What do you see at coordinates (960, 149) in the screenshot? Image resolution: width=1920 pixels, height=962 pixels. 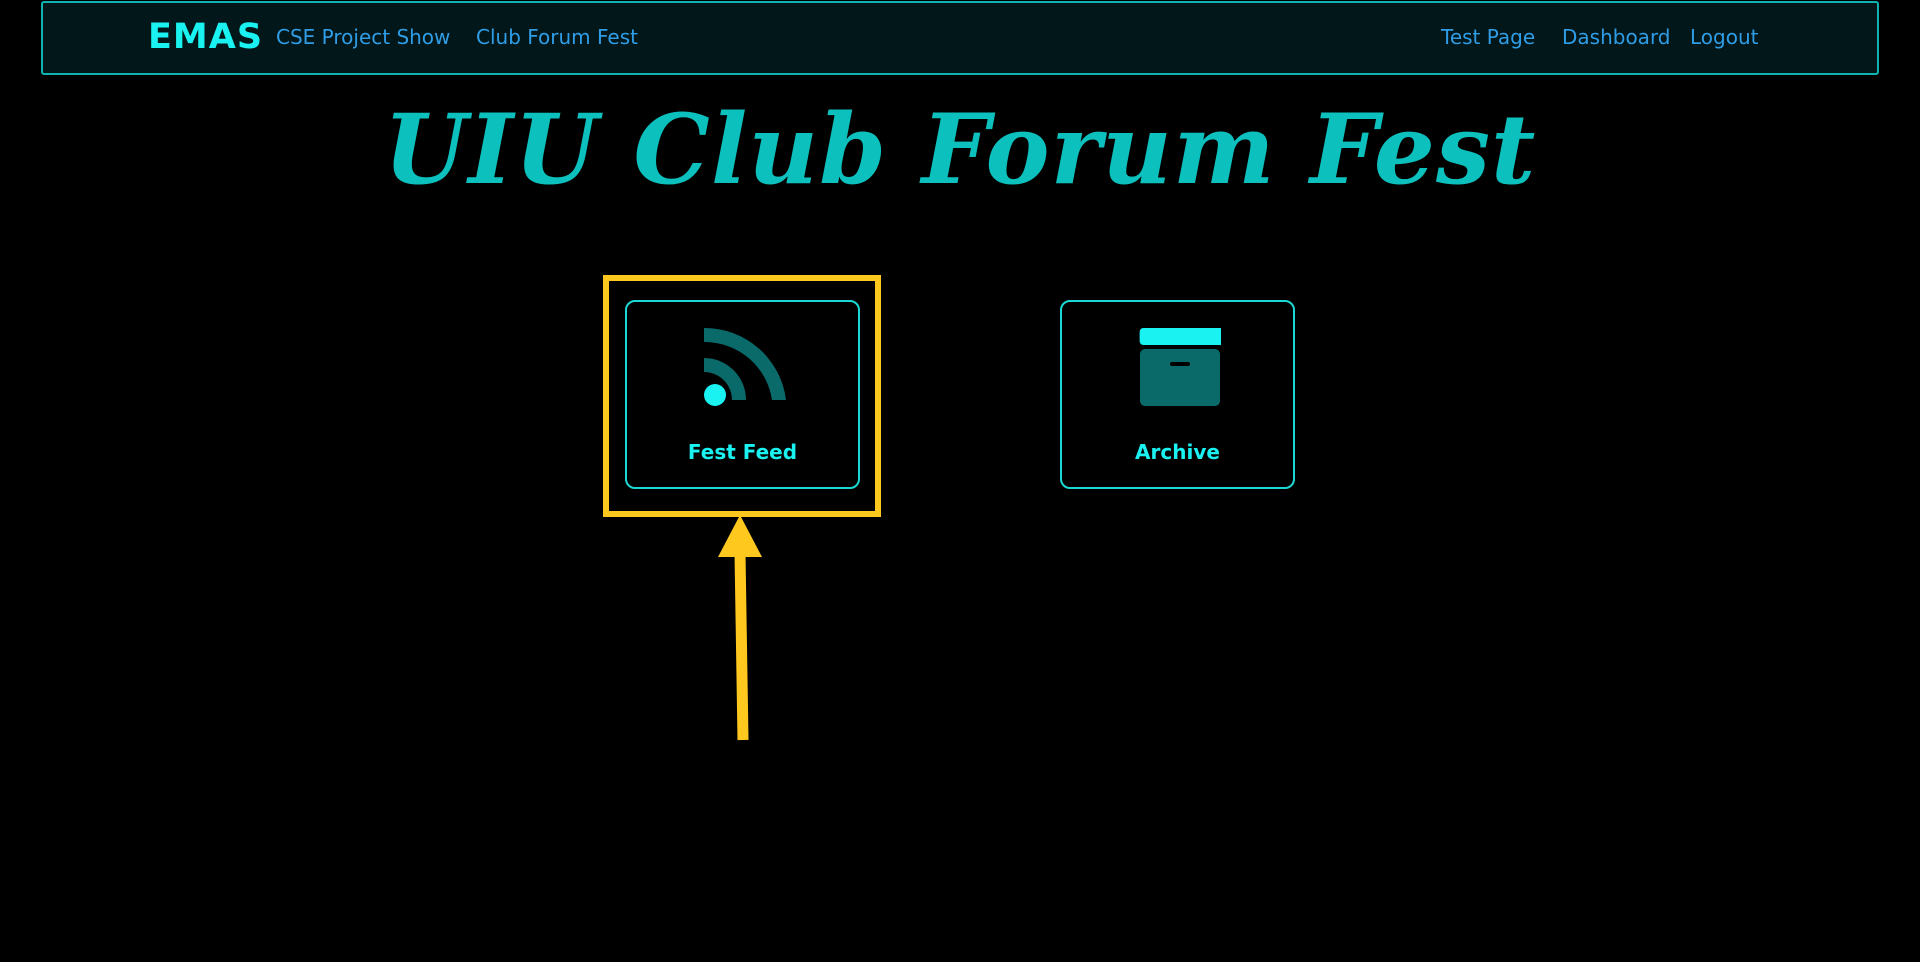 I see `page-title: UIU Club Forum Fest` at bounding box center [960, 149].